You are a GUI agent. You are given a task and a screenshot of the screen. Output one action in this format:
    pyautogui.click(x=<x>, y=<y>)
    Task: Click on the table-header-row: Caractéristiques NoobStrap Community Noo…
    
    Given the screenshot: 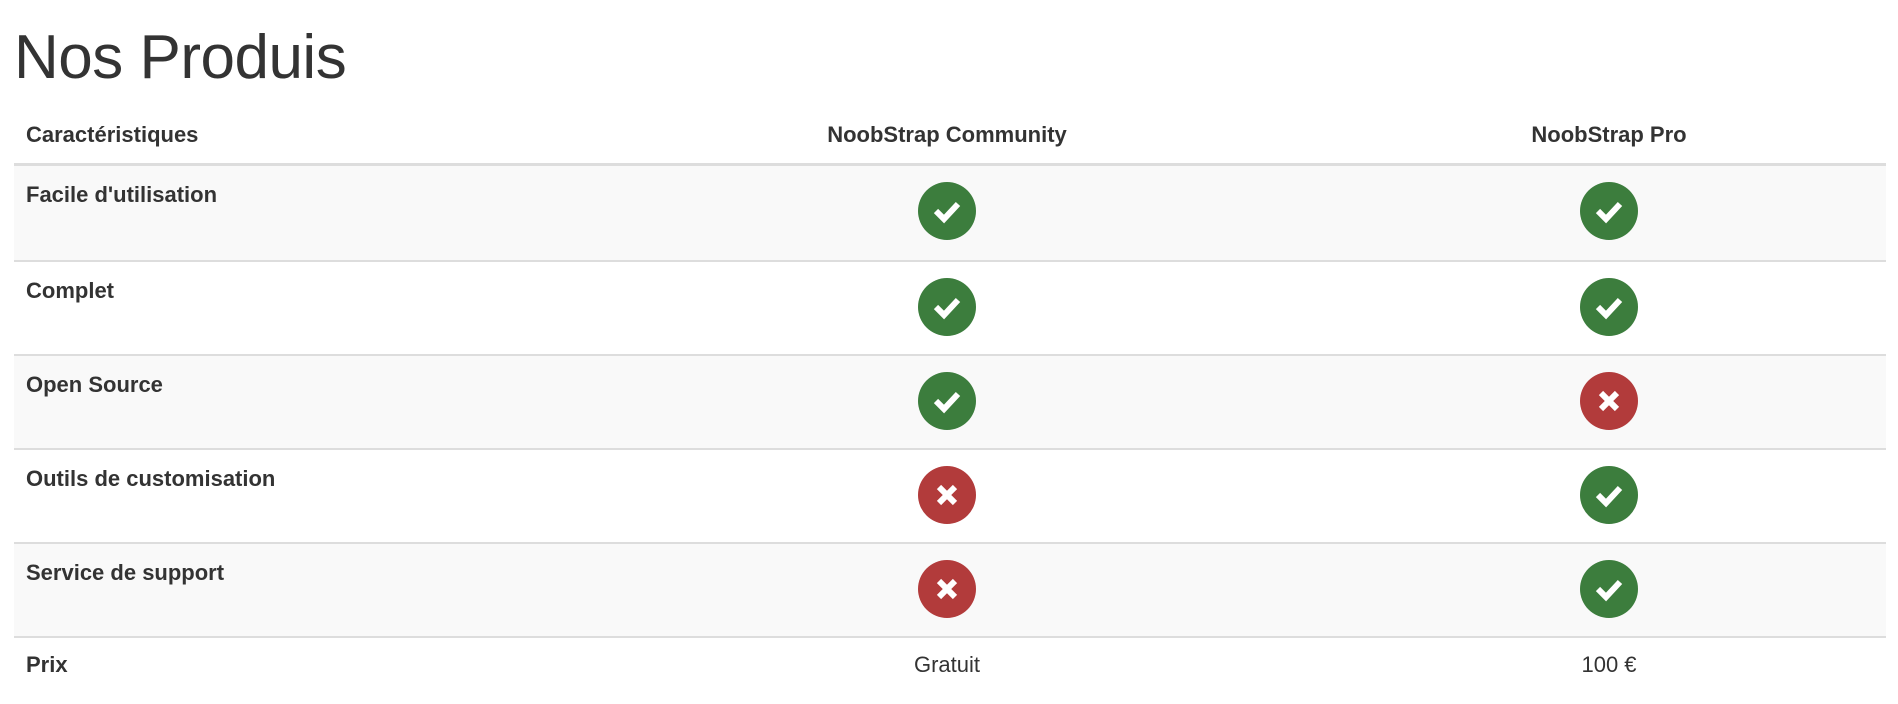 What is the action you would take?
    pyautogui.click(x=950, y=137)
    